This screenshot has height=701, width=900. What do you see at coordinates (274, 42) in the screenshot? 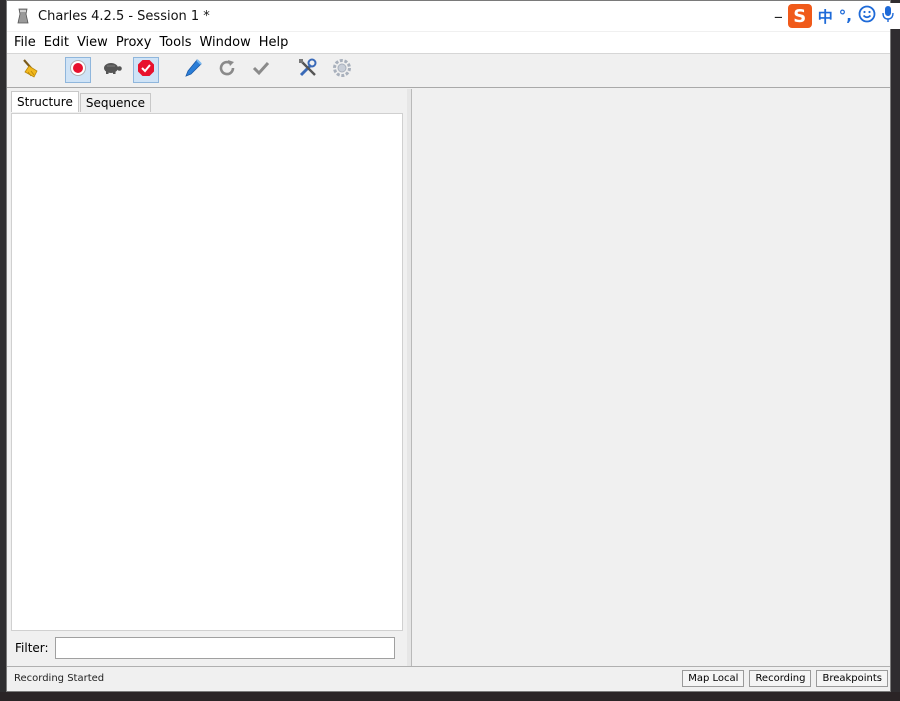
I see `menu-help: Help` at bounding box center [274, 42].